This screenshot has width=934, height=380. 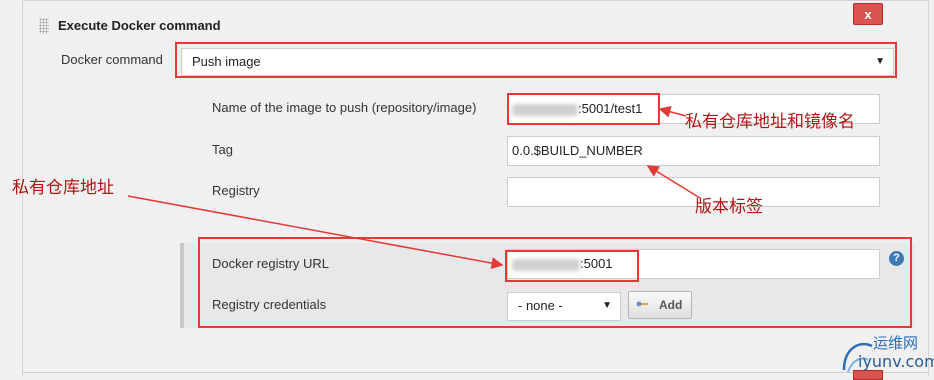 I want to click on watermark-en: iyunv.com, so click(x=896, y=361).